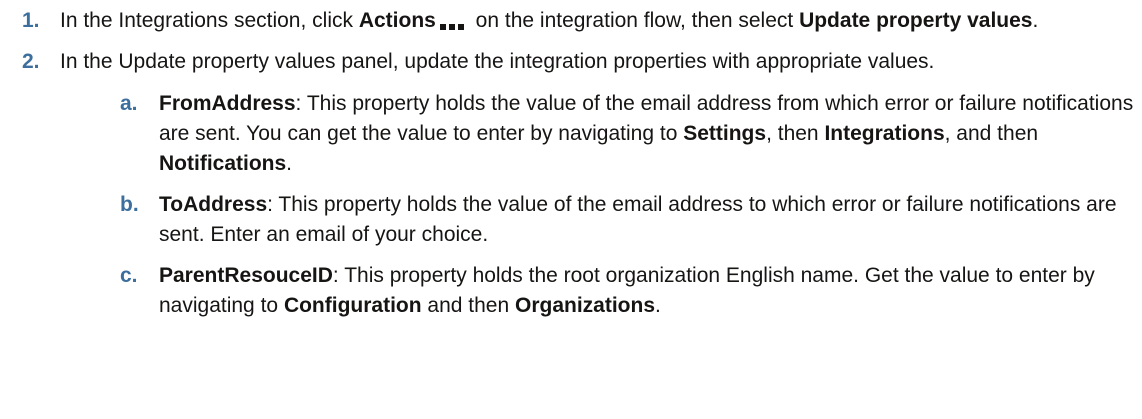 This screenshot has width=1142, height=419. Describe the element at coordinates (31, 20) in the screenshot. I see `step-number: 1.` at that location.